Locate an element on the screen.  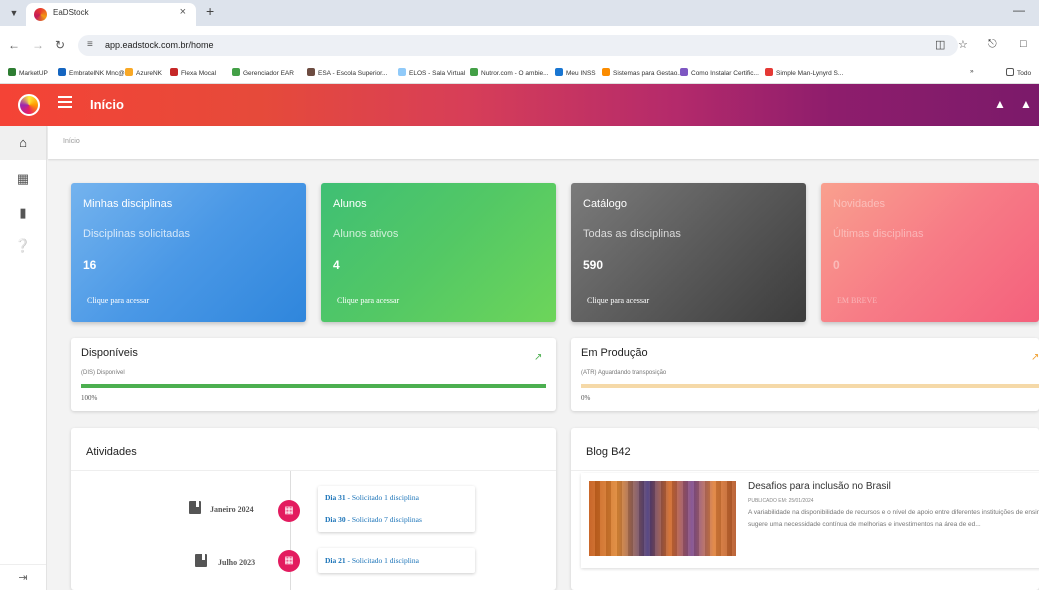
help-icon: ❔ is located at coordinates (23, 245).